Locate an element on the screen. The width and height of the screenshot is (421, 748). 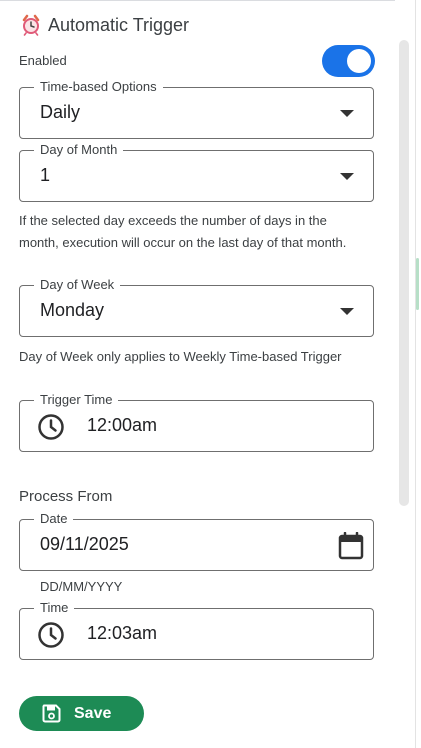
time-based-options-select: Time-based Options Daily is located at coordinates (196, 109).